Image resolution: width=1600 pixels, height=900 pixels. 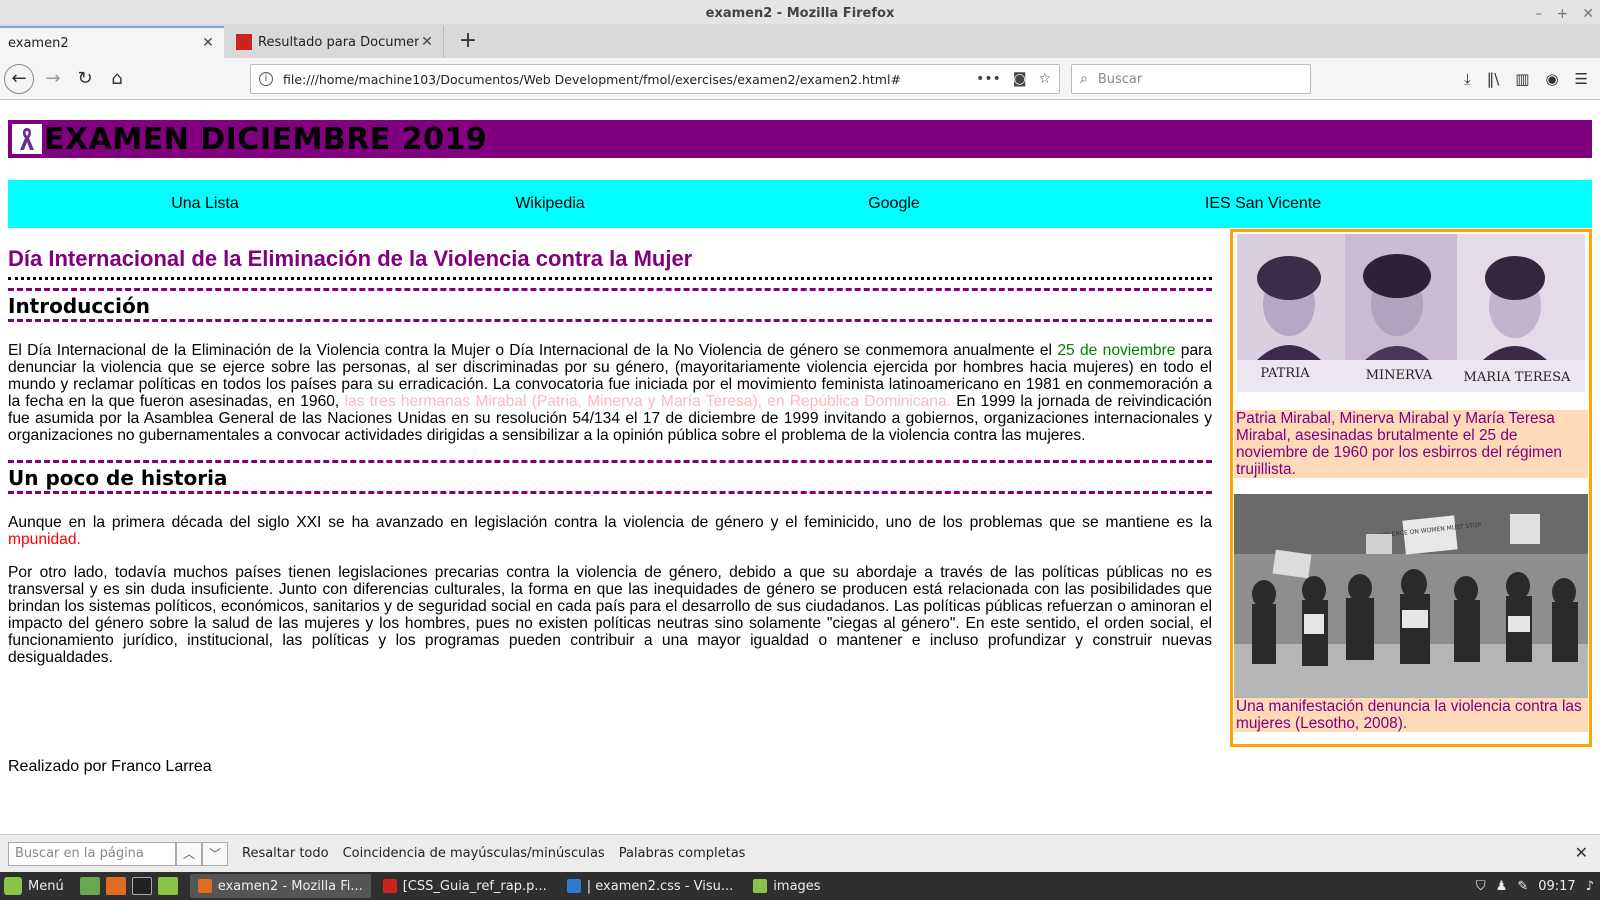 What do you see at coordinates (1502, 886) in the screenshot?
I see `user-icon: ♟` at bounding box center [1502, 886].